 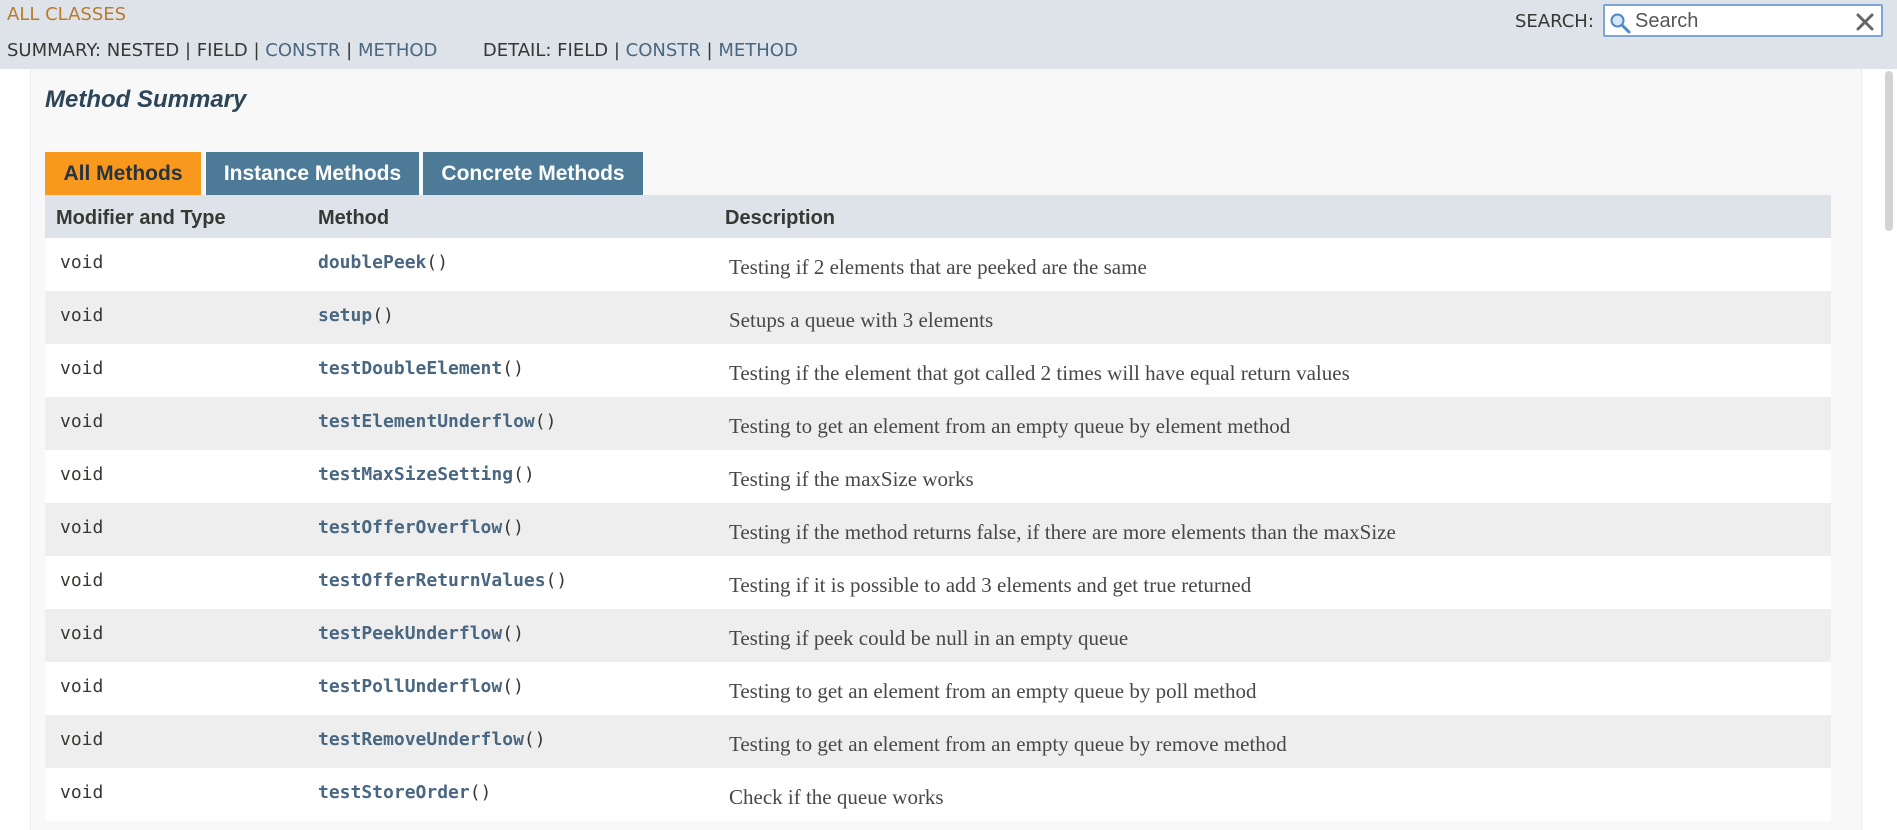 What do you see at coordinates (757, 50) in the screenshot?
I see `detail-method-link: METHOD` at bounding box center [757, 50].